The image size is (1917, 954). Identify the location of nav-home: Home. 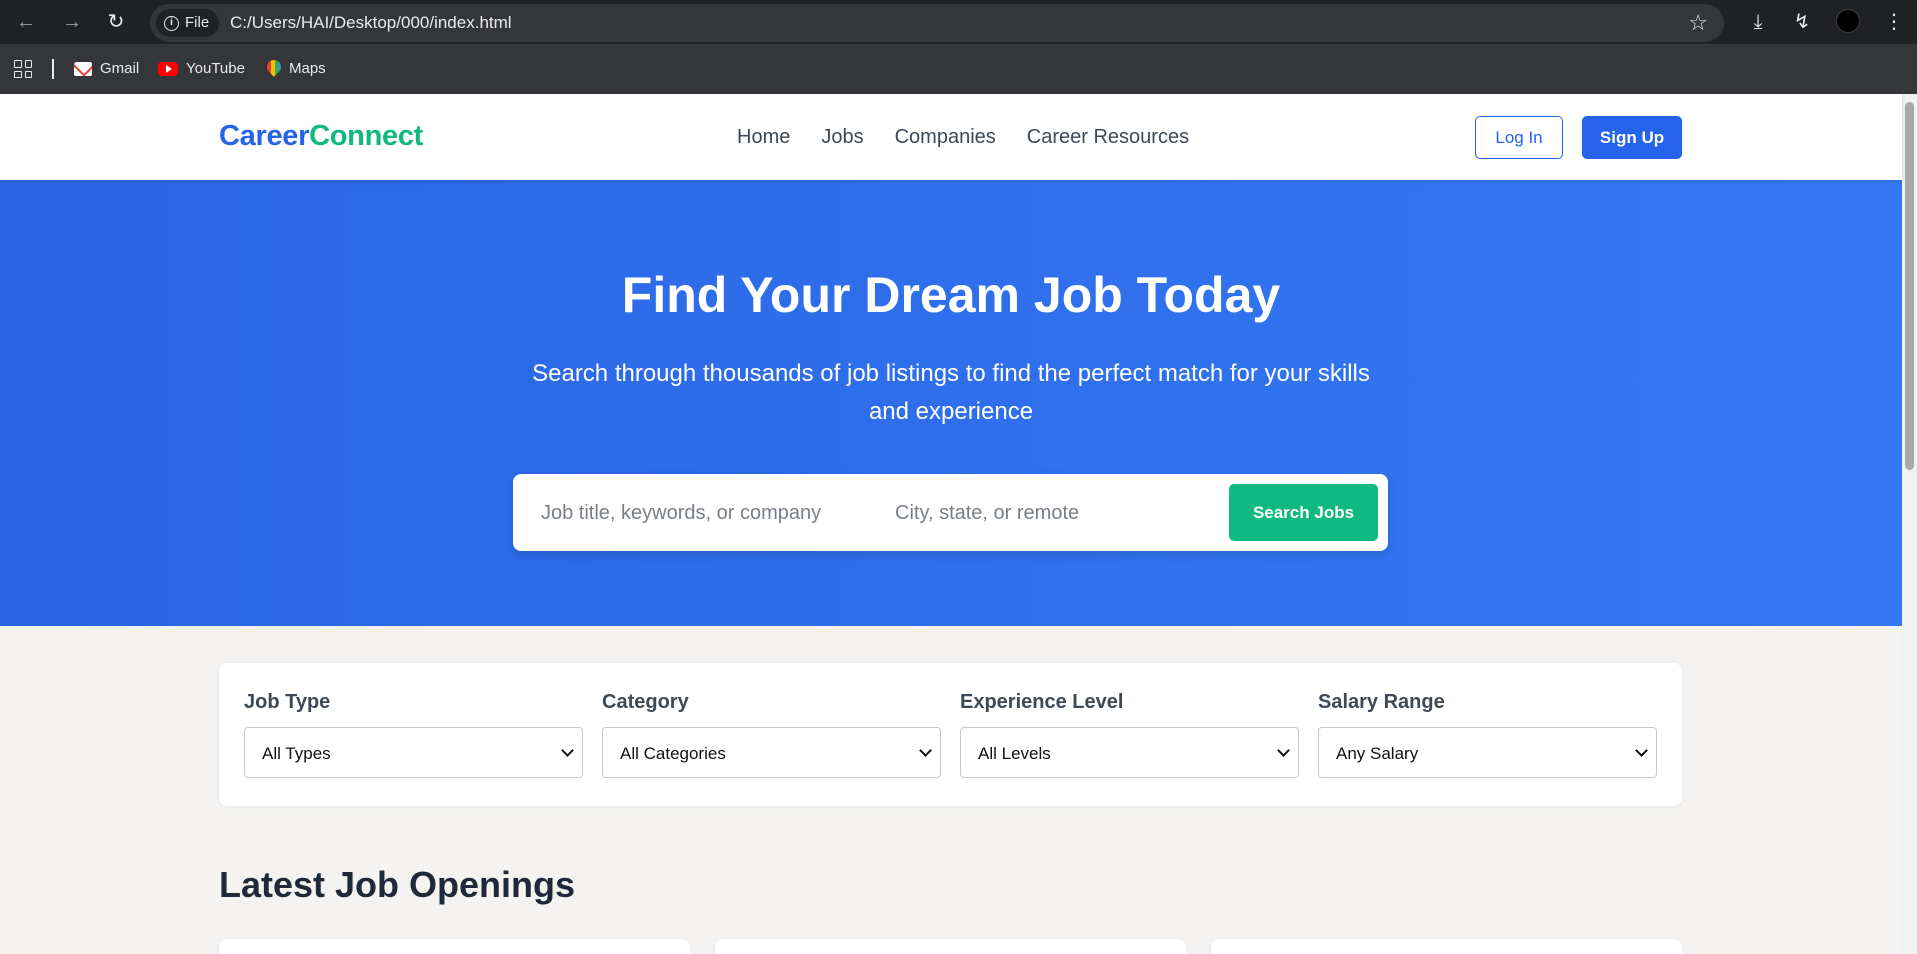
(763, 137).